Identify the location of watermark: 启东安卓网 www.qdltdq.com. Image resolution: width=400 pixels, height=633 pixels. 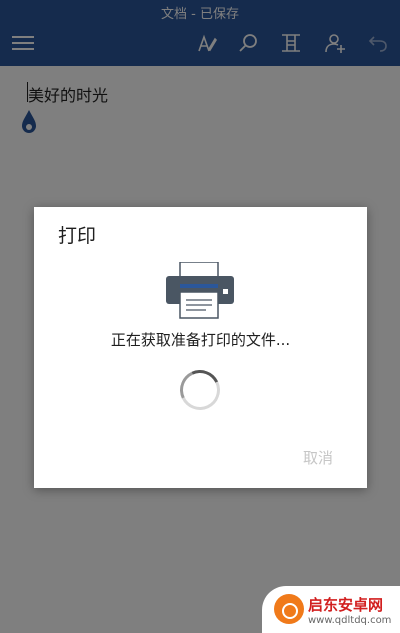
(331, 609).